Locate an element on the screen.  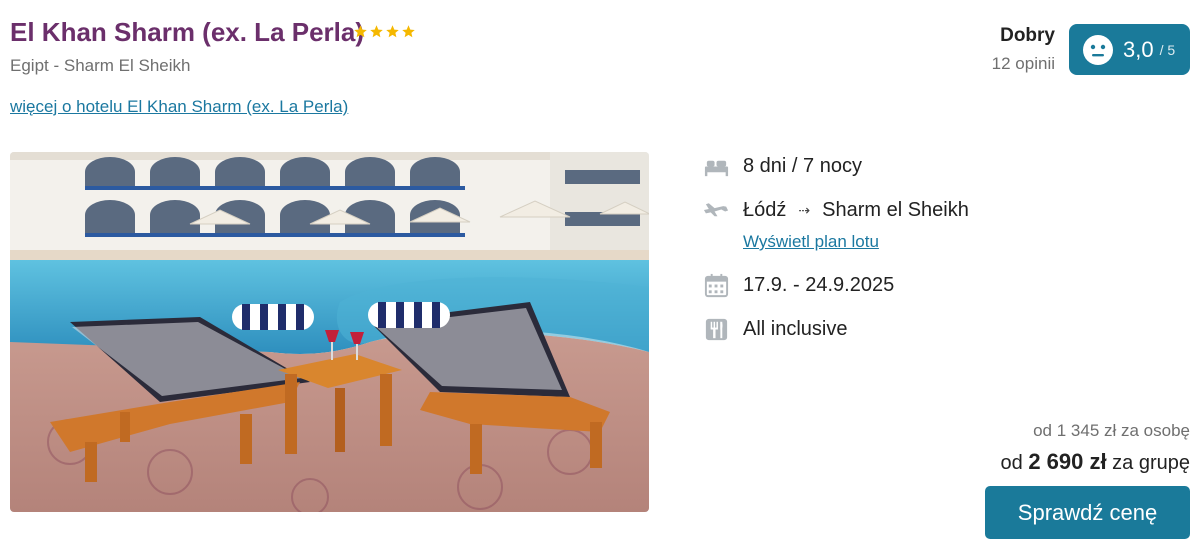
duration-row: 8 dni / 7 nocy is located at coordinates (782, 166).